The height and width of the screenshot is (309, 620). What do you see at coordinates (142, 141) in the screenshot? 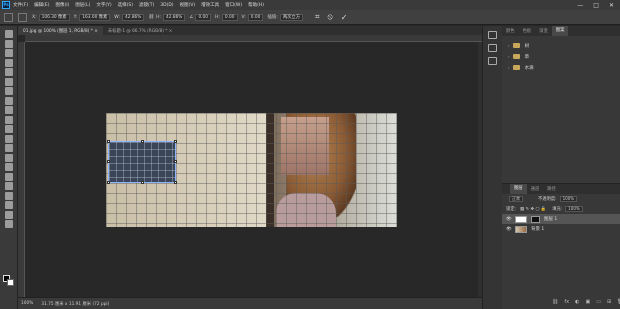
I see `transform-handle-top` at bounding box center [142, 141].